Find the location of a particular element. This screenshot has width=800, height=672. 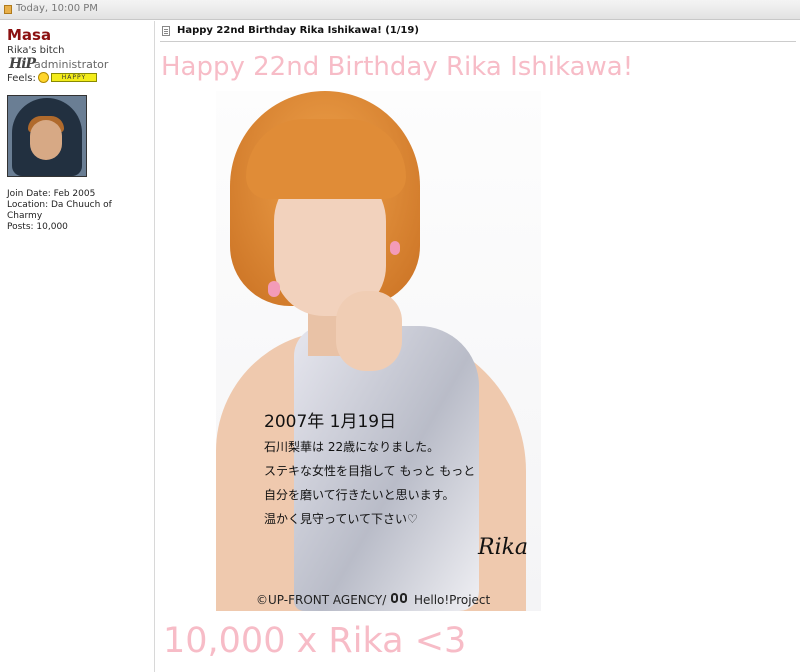

rank-label: administrator is located at coordinates (71, 64).